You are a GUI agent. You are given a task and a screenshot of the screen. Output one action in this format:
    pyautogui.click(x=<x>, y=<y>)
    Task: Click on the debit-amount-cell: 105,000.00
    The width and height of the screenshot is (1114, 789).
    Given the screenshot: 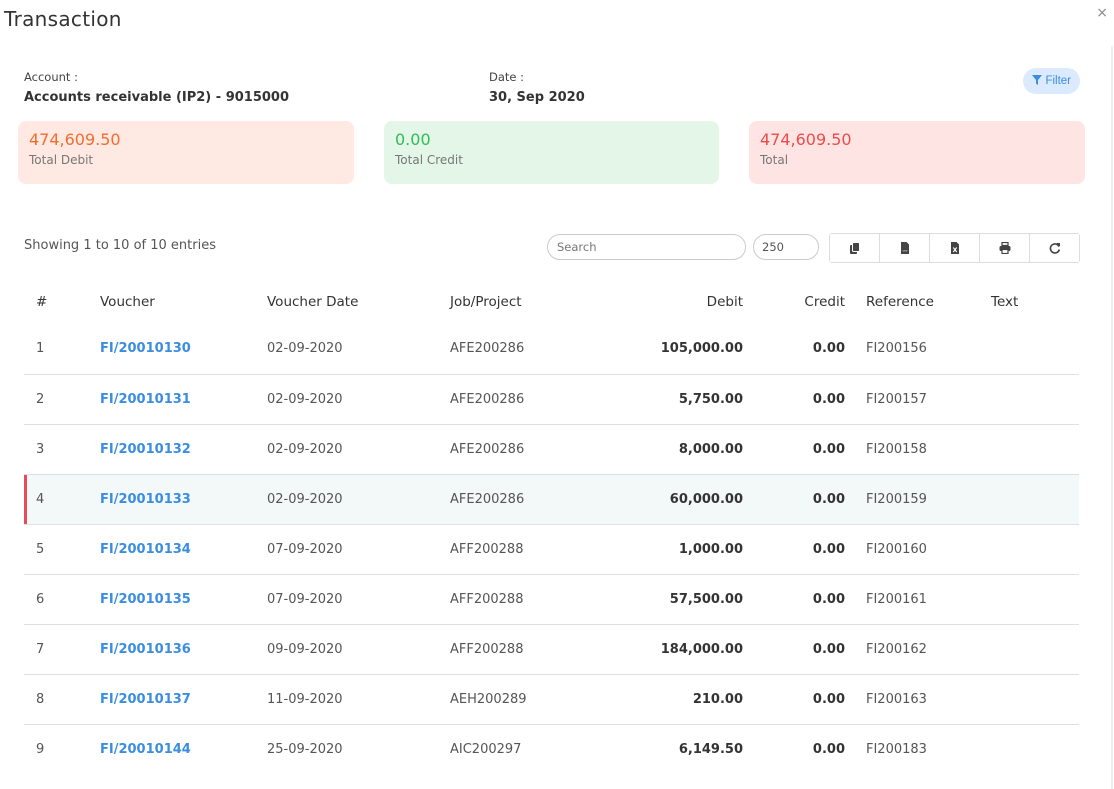 What is the action you would take?
    pyautogui.click(x=701, y=349)
    